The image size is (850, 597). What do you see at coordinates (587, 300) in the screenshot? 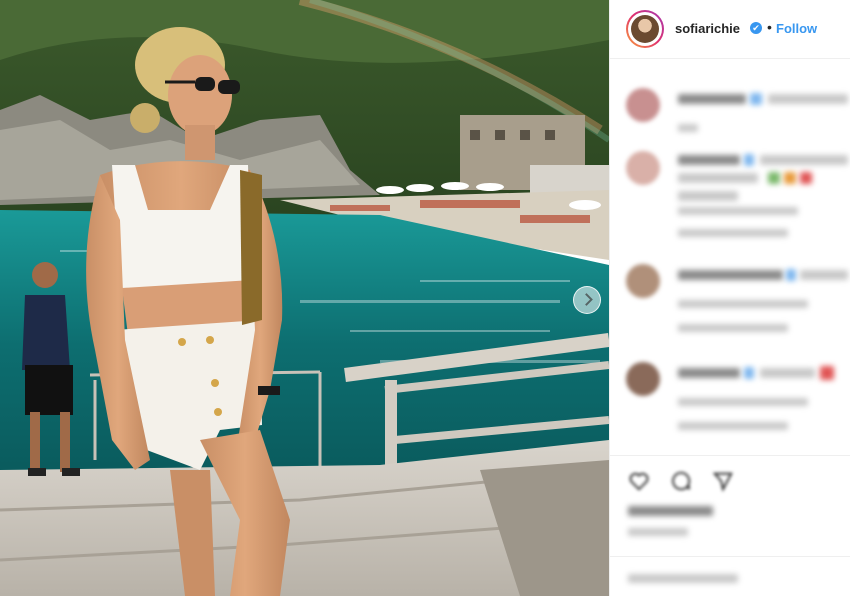
I see `carousel-next-button` at bounding box center [587, 300].